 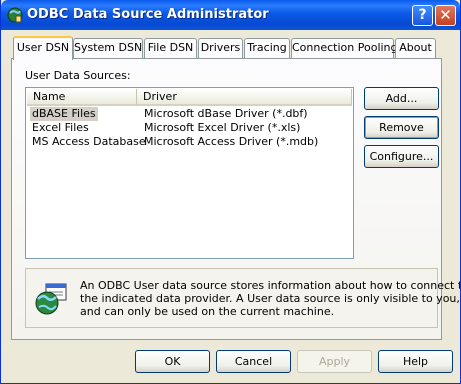 I want to click on odbc-app-icon, so click(x=15, y=15).